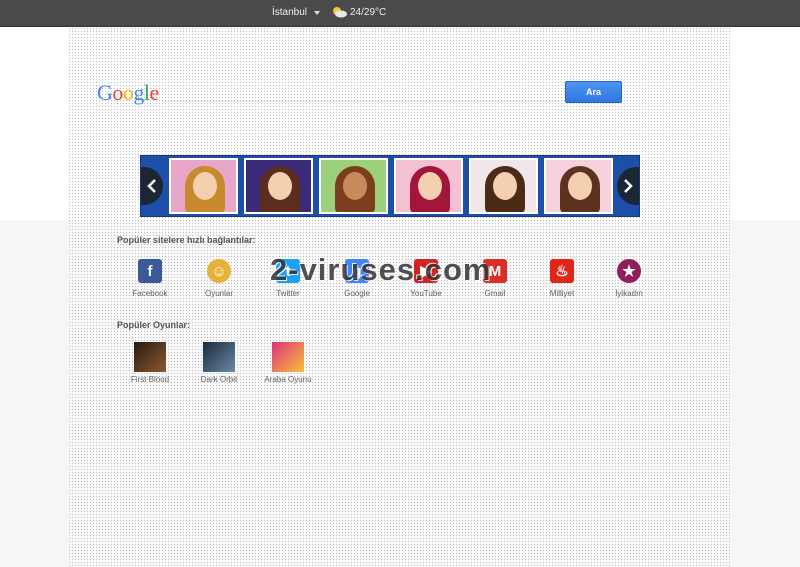 The height and width of the screenshot is (567, 800). I want to click on site-link-label: Facebook, so click(150, 293).